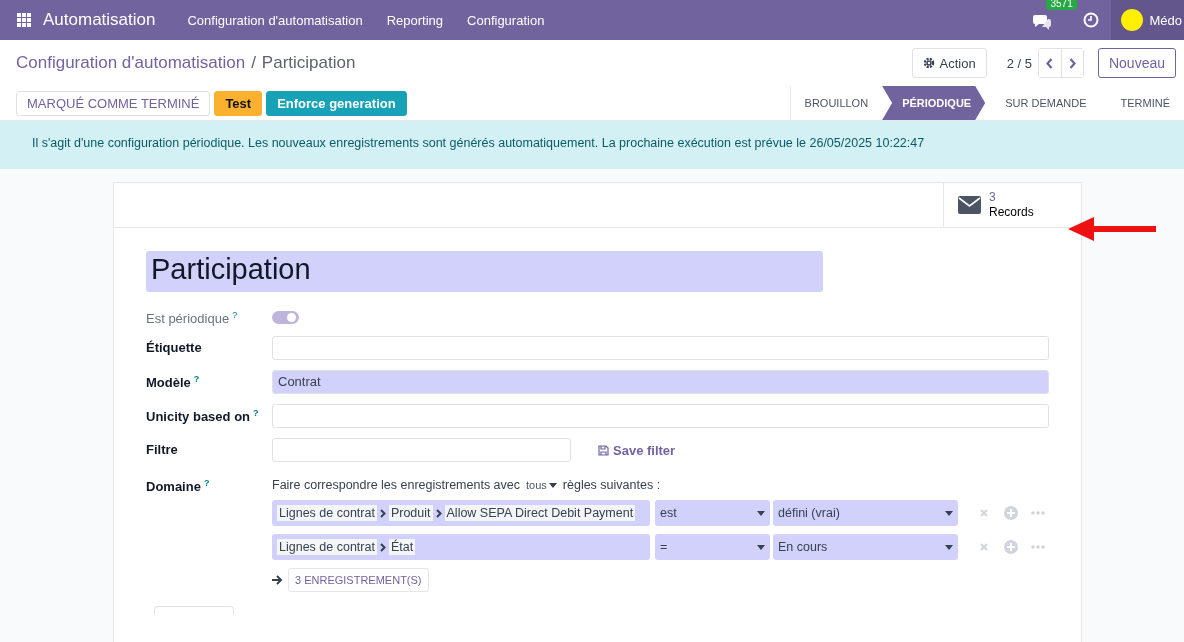 The width and height of the screenshot is (1184, 642). I want to click on toggle-switch, so click(285, 317).